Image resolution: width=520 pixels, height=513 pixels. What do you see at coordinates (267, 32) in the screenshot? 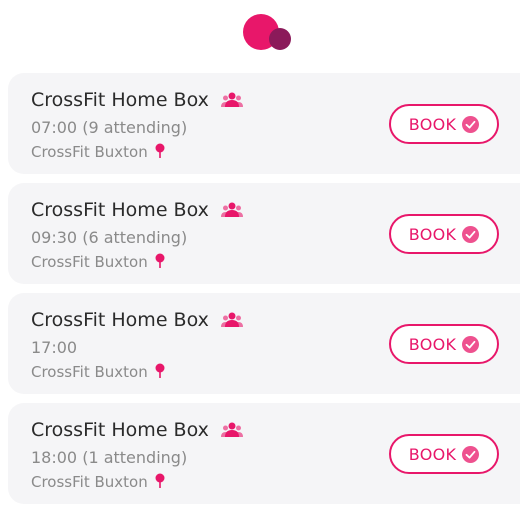
I see `brand-logo-icon` at bounding box center [267, 32].